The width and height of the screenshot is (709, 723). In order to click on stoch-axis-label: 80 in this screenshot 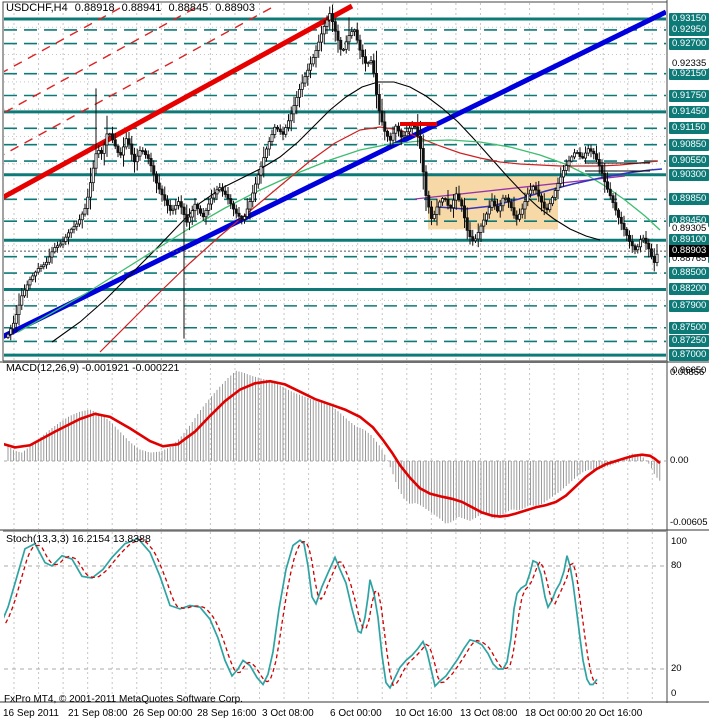, I will do `click(676, 565)`.